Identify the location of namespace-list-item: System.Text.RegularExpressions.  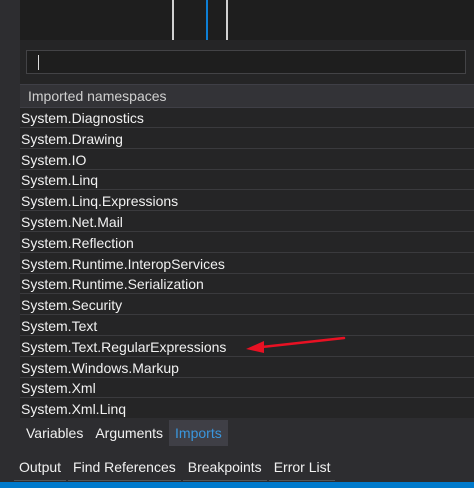
(247, 347).